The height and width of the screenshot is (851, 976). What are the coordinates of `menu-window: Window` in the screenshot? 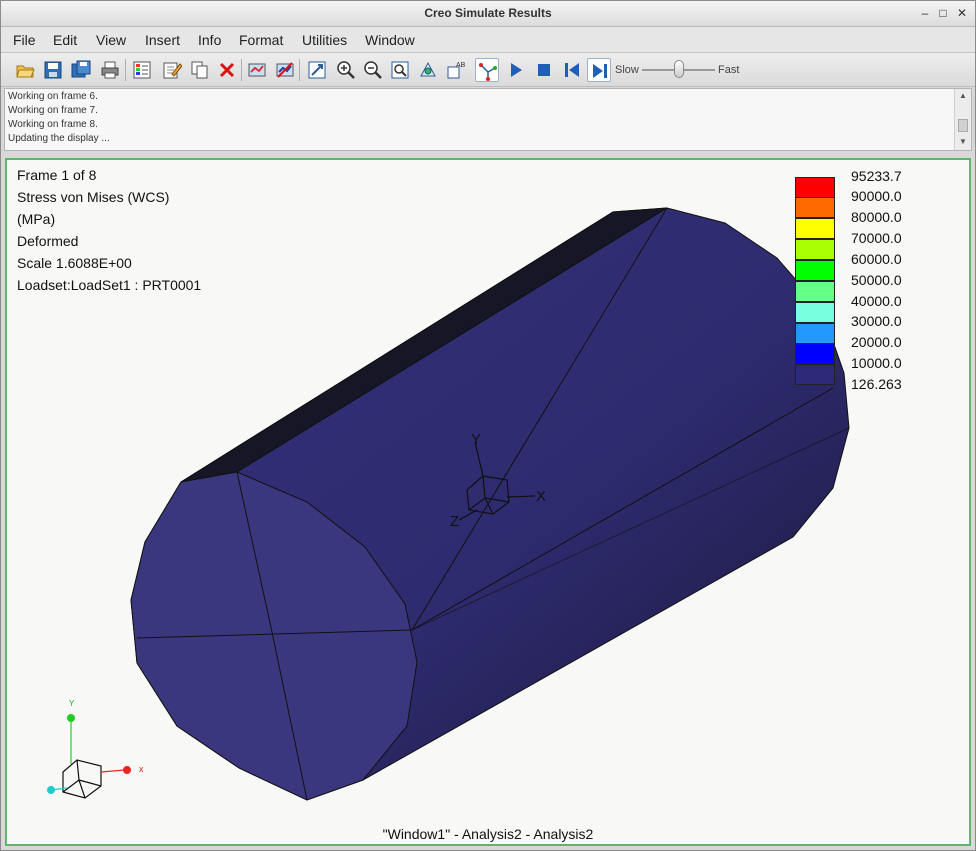 It's located at (390, 40).